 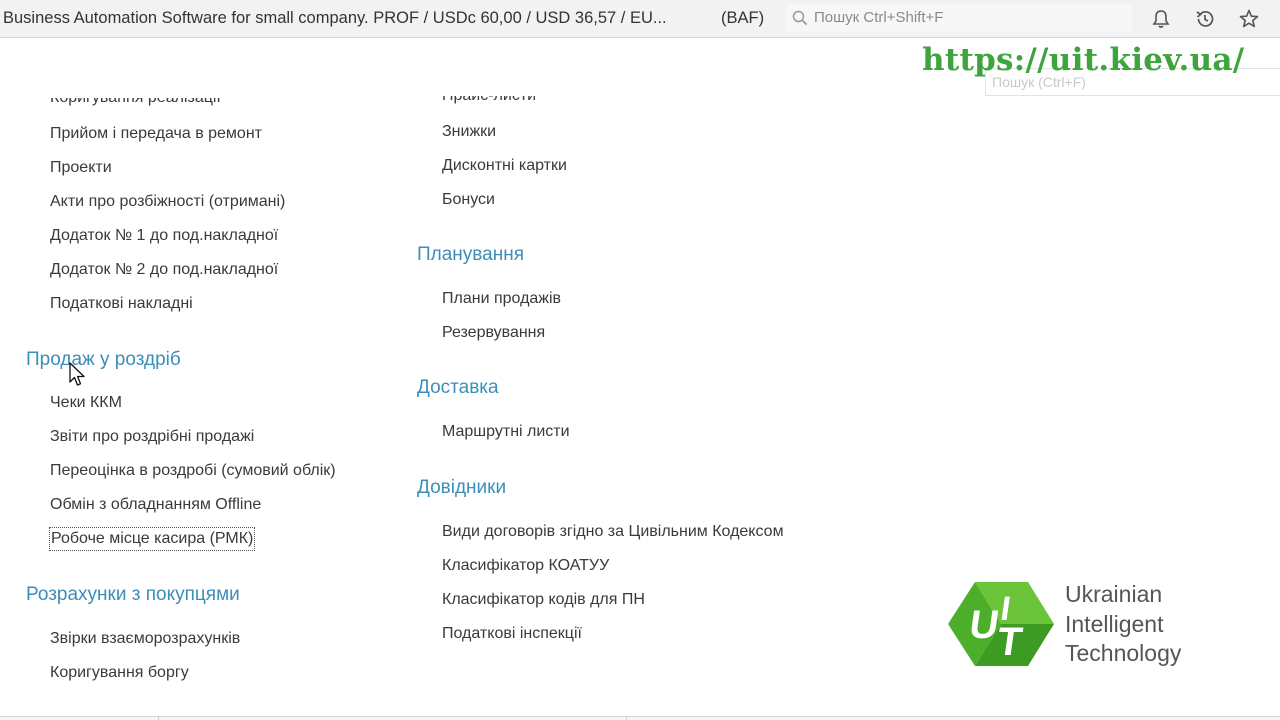 I want to click on menu-item-discrepancy-acts: Акти про розбіжності (отримані), so click(x=167, y=202).